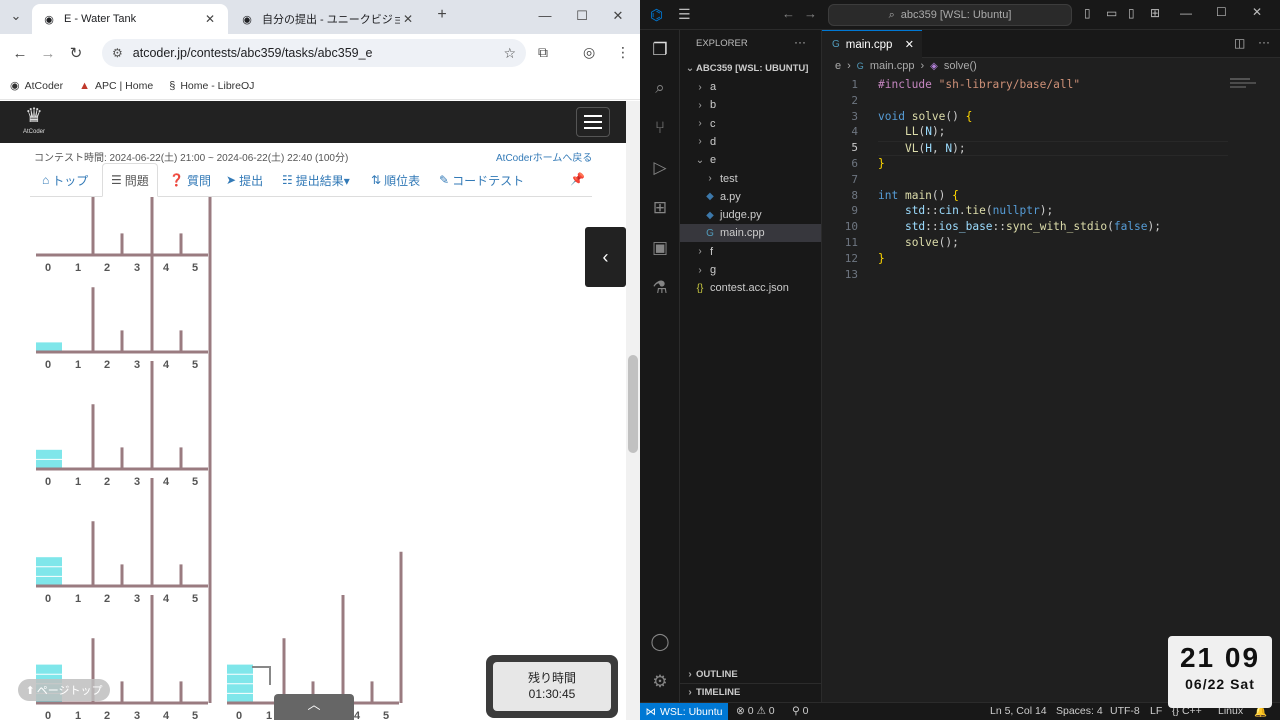 The image size is (1280, 720). I want to click on tree-item: › c, so click(750, 124).